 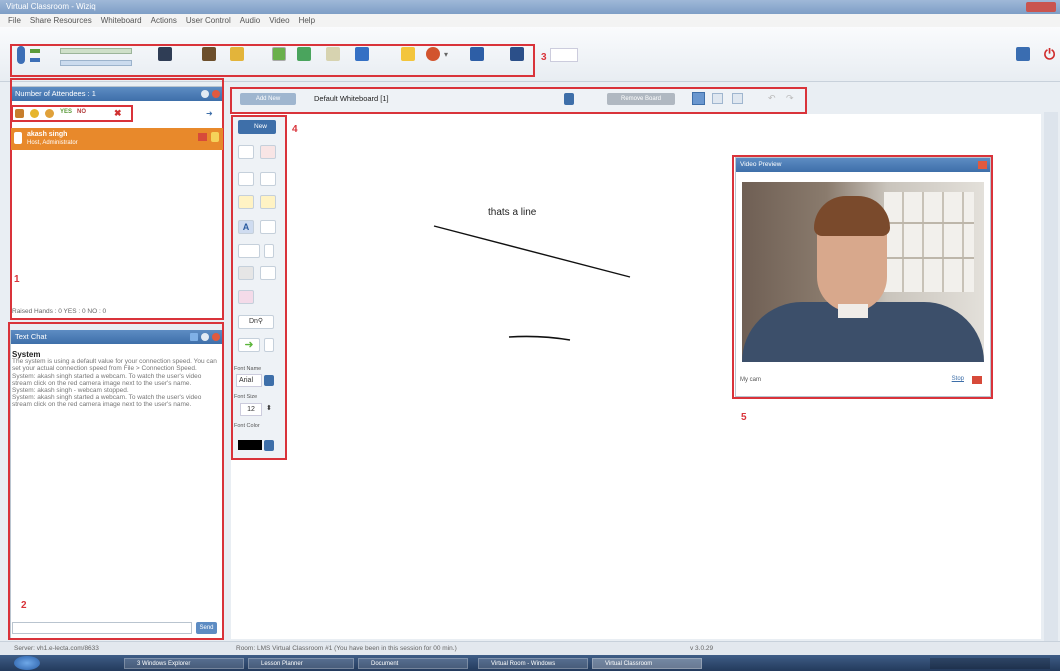 I want to click on font-size-input: 12, so click(x=251, y=409).